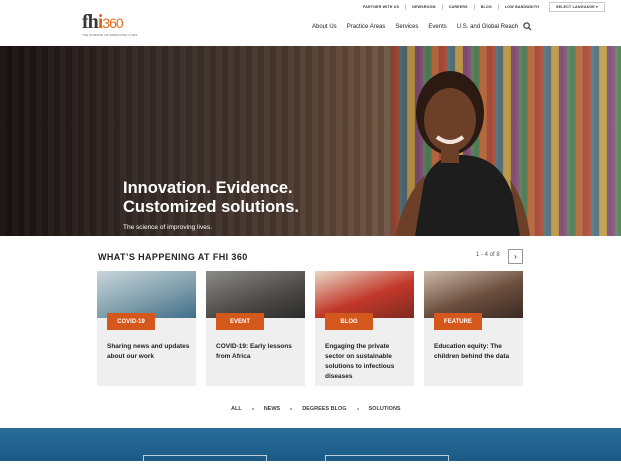 This screenshot has width=621, height=465. What do you see at coordinates (423, 7) in the screenshot?
I see `utility-link-newsroom: NEWSROOM` at bounding box center [423, 7].